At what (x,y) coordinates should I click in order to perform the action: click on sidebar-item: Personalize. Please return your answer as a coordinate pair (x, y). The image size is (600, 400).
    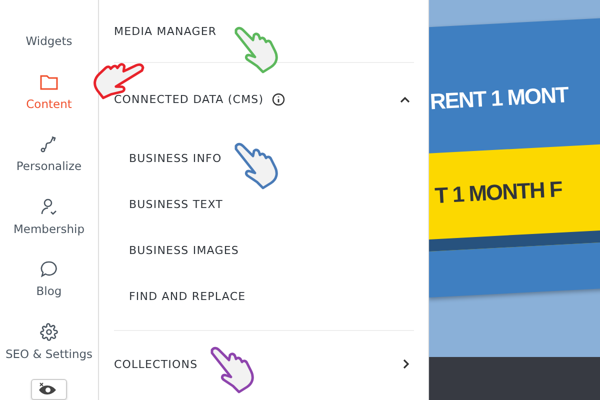
    Looking at the image, I should click on (49, 166).